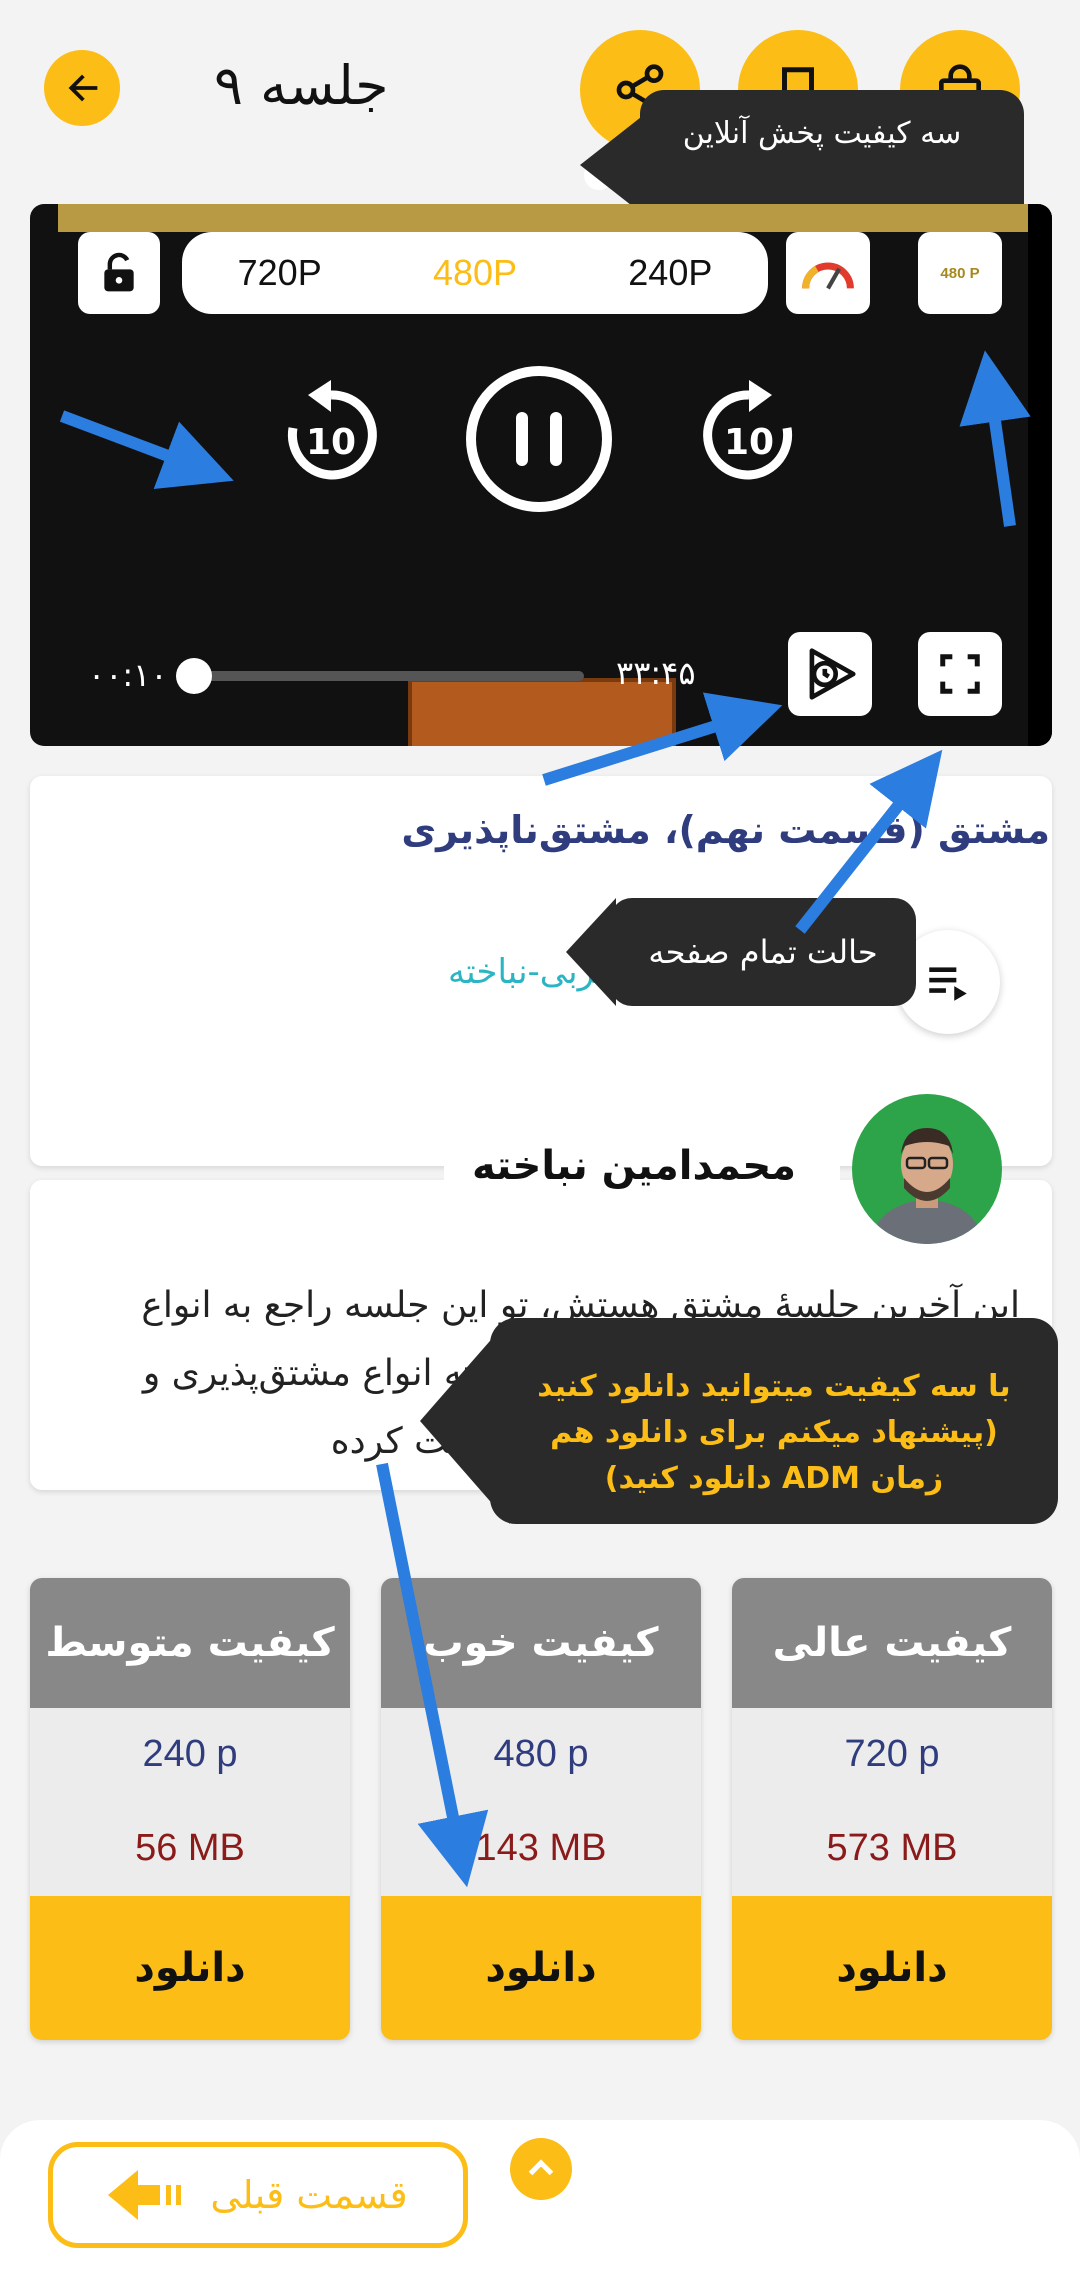 The height and width of the screenshot is (2271, 1080). Describe the element at coordinates (146, 449) in the screenshot. I see `arrow-to-rewind` at that location.